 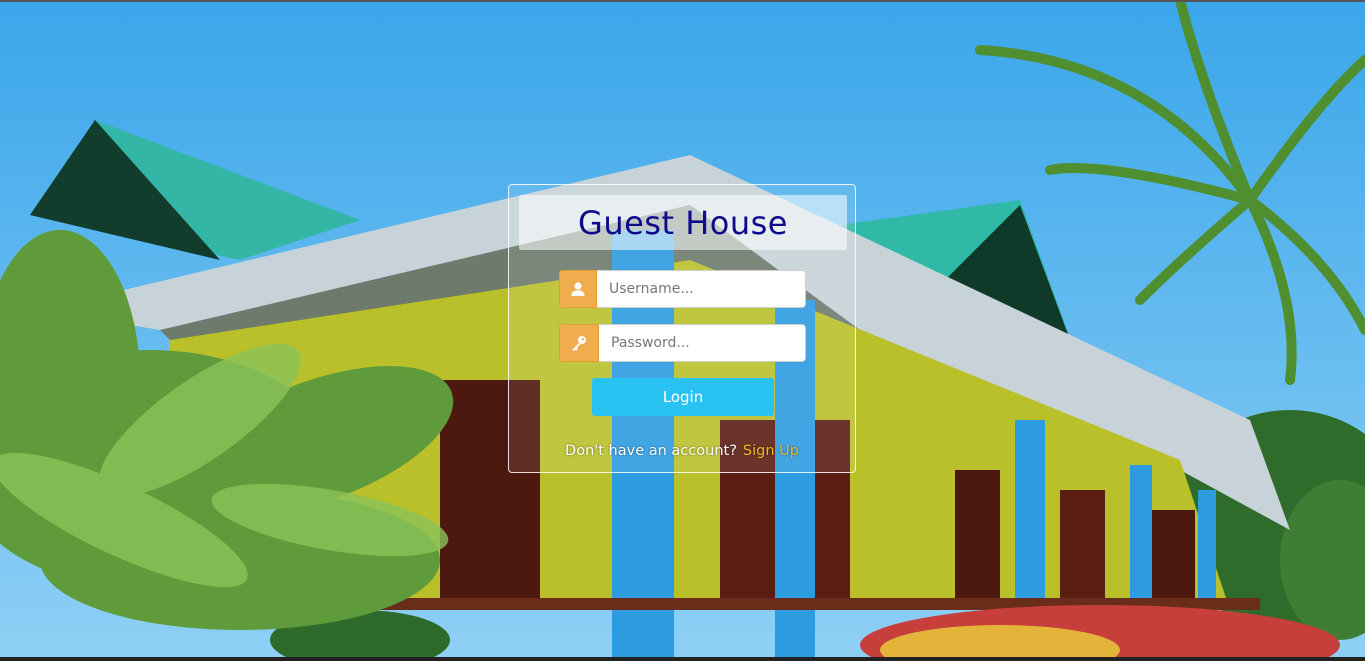 What do you see at coordinates (683, 397) in the screenshot?
I see `login-button: Login` at bounding box center [683, 397].